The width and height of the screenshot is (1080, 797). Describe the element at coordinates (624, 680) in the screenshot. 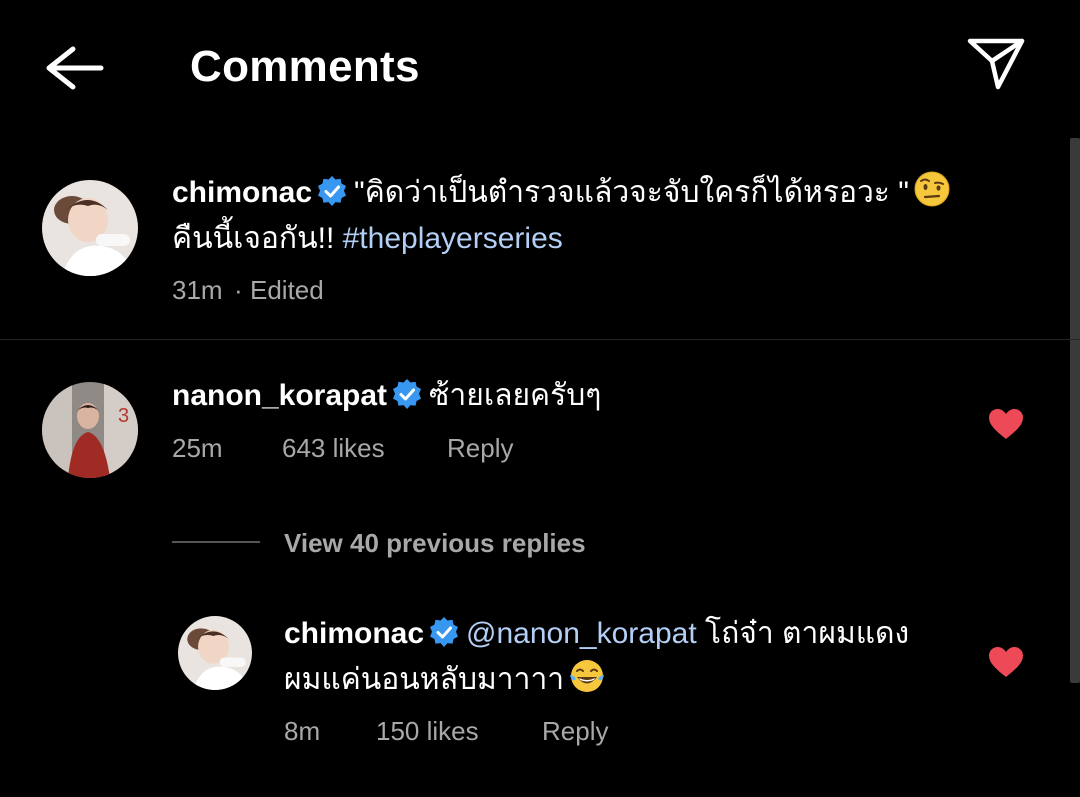

I see `reply-line2: ผมแค่นอนหลับมาาาา` at that location.